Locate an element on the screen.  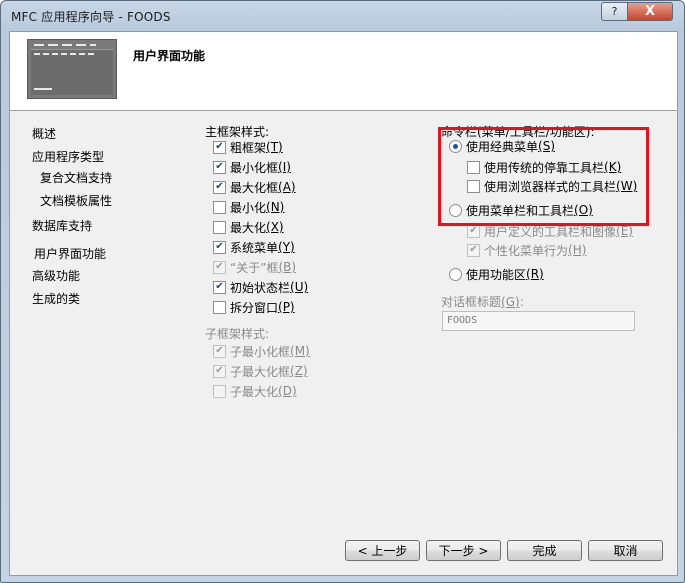
dialog-title-input: FOODS is located at coordinates (538, 321).